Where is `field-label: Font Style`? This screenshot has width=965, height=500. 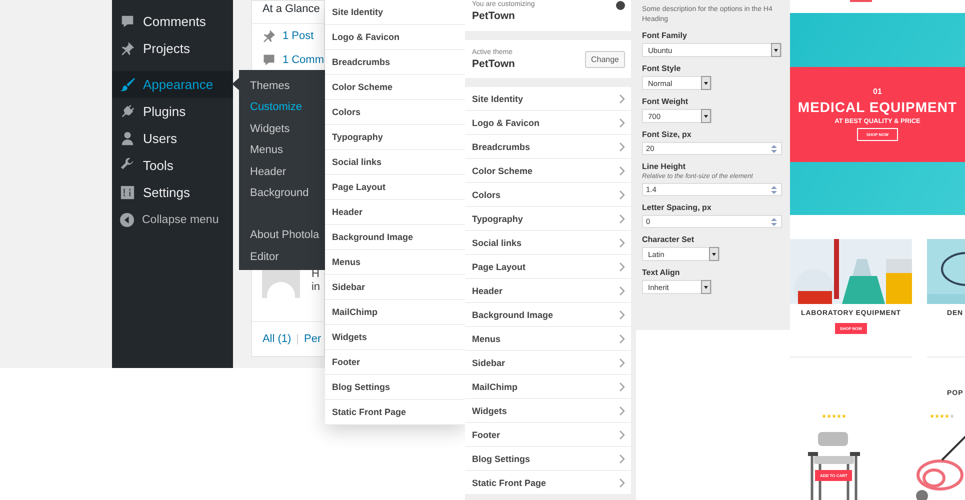
field-label: Font Style is located at coordinates (662, 68).